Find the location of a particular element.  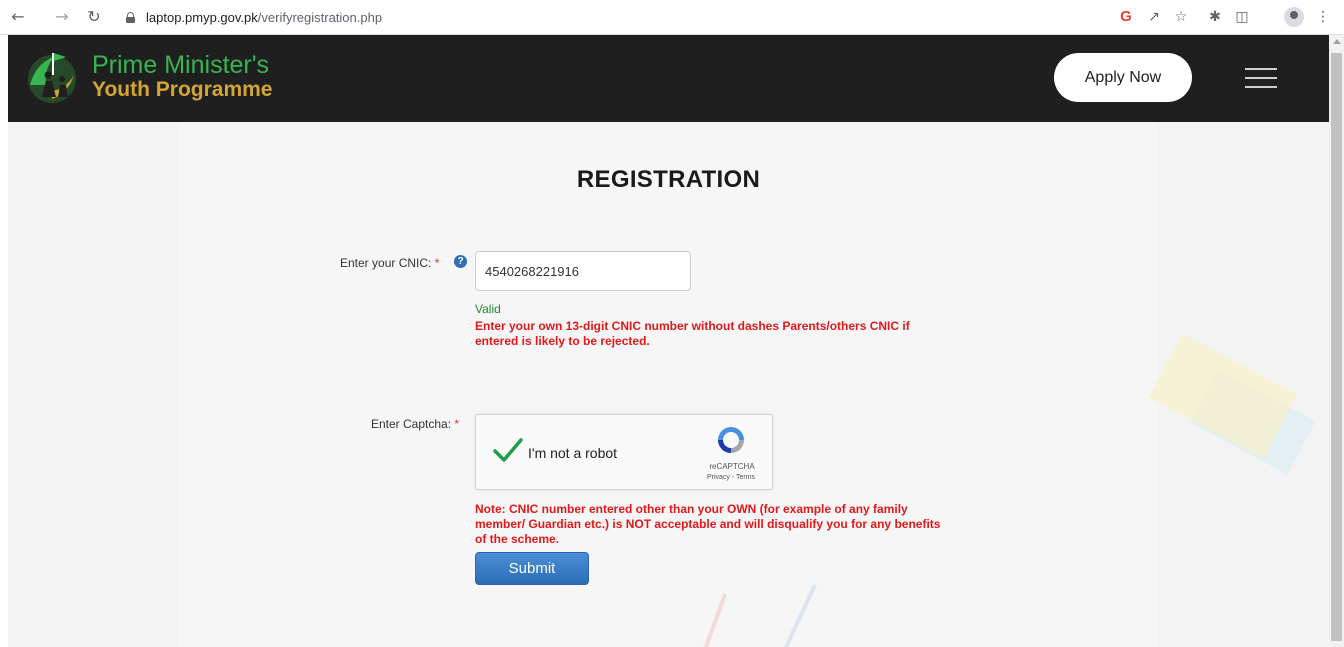

url-path: /verifyregistration.php is located at coordinates (320, 17).